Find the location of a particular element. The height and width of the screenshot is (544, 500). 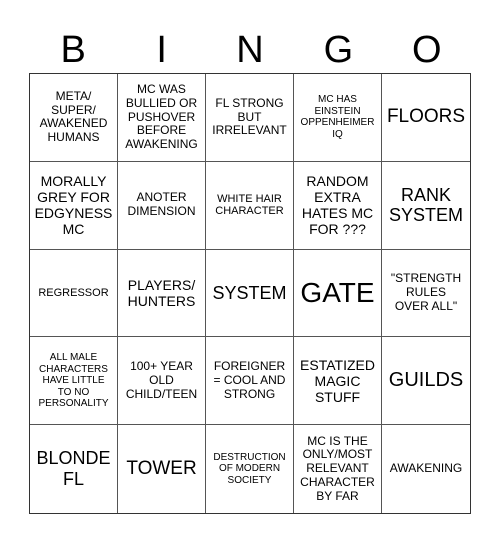

header-letter-n: N is located at coordinates (250, 50).